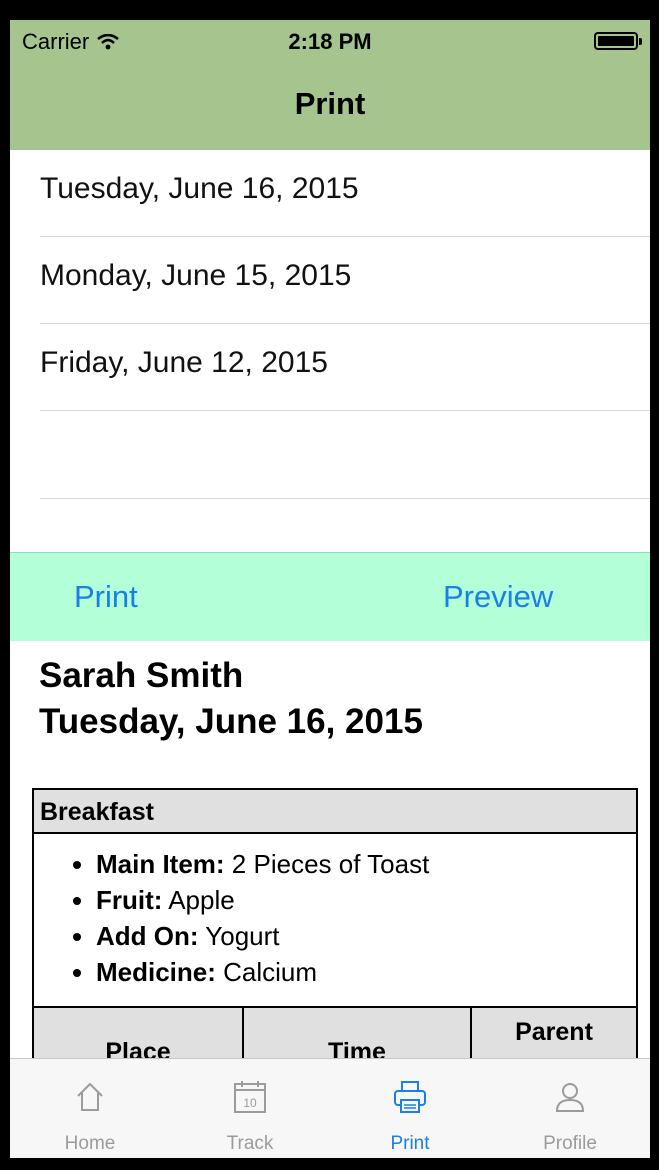 Image resolution: width=659 pixels, height=1170 pixels. I want to click on date-row: Friday, June 12, 2015, so click(345, 367).